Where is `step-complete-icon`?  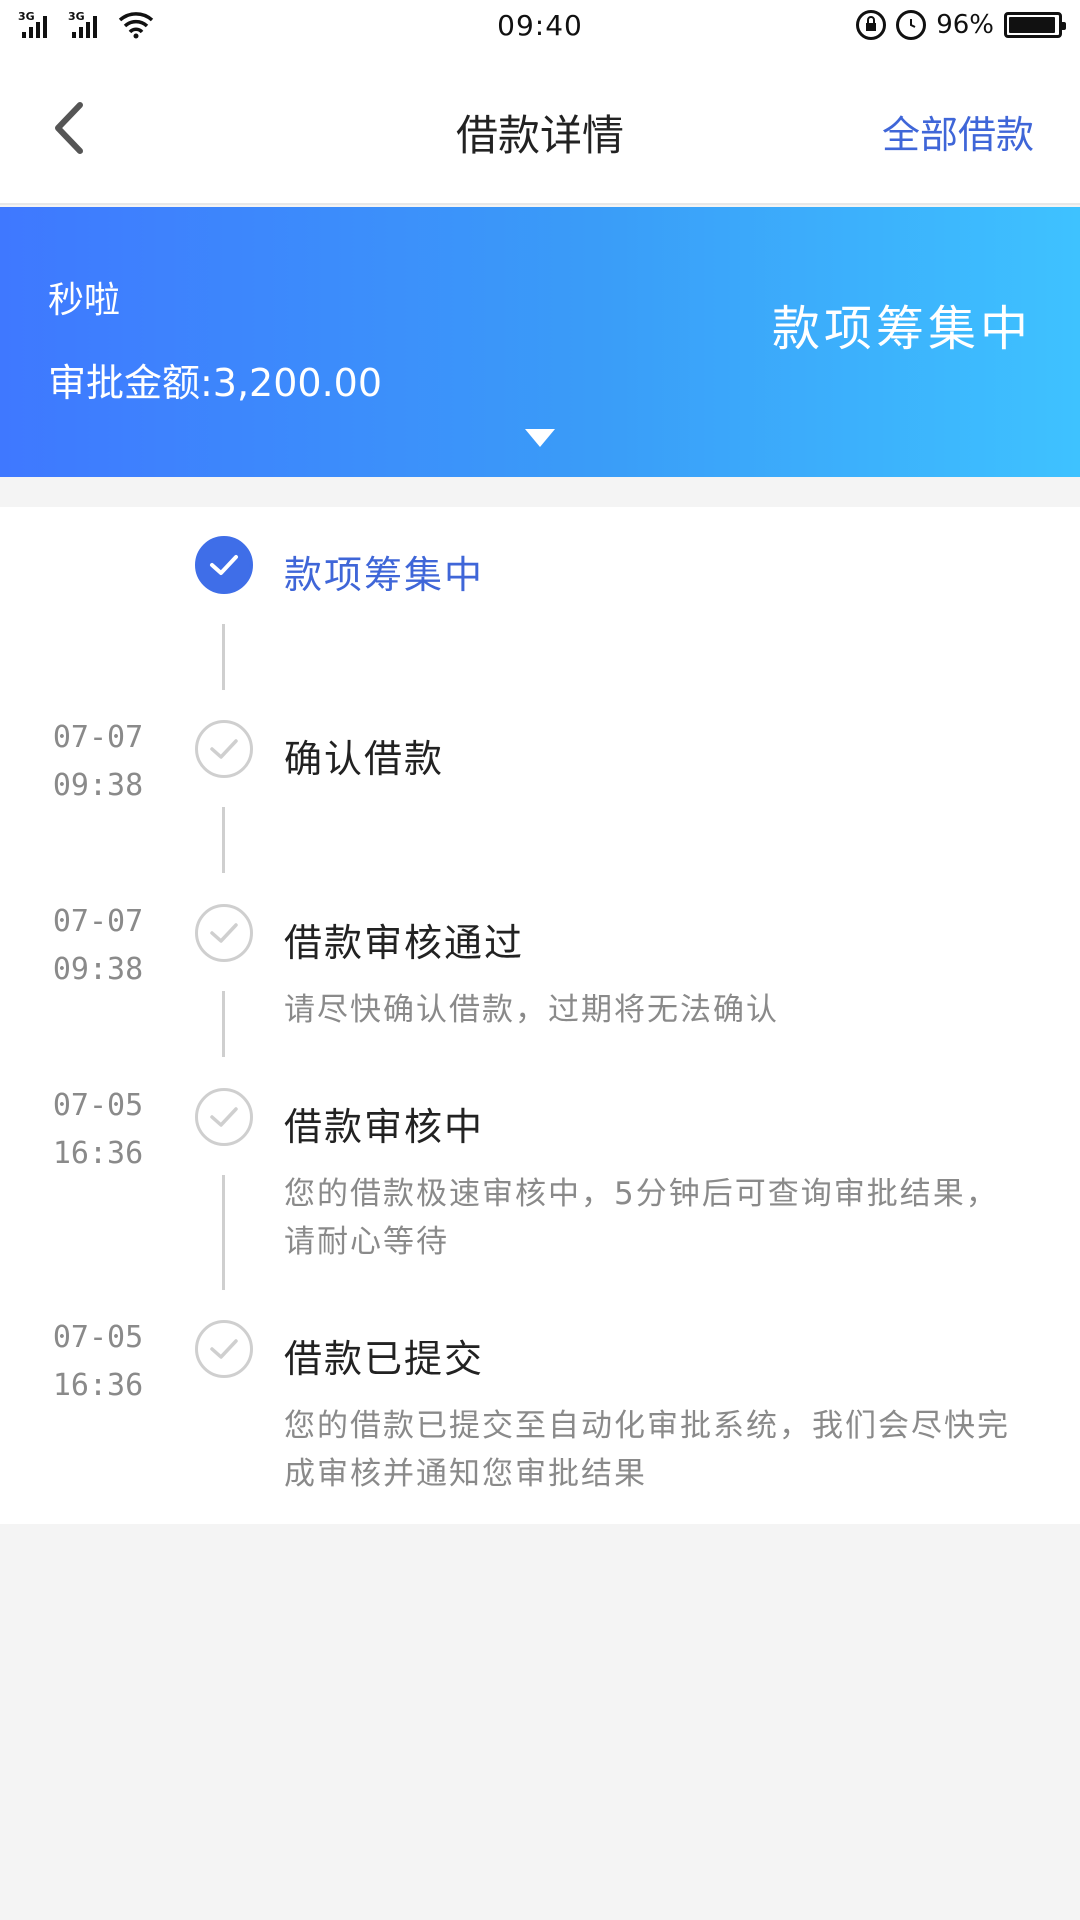 step-complete-icon is located at coordinates (224, 565).